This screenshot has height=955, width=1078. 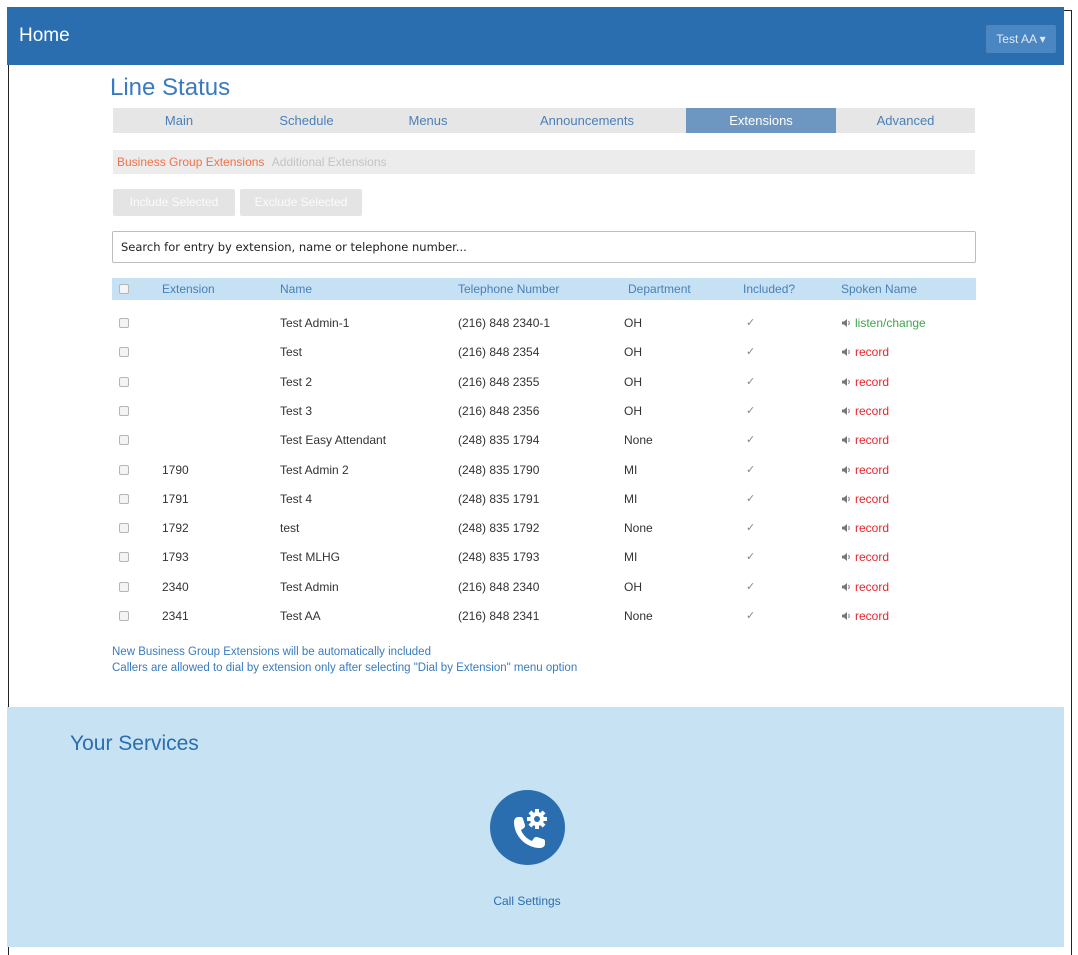 I want to click on exclude-selected-button: Exclude Selected, so click(x=301, y=202).